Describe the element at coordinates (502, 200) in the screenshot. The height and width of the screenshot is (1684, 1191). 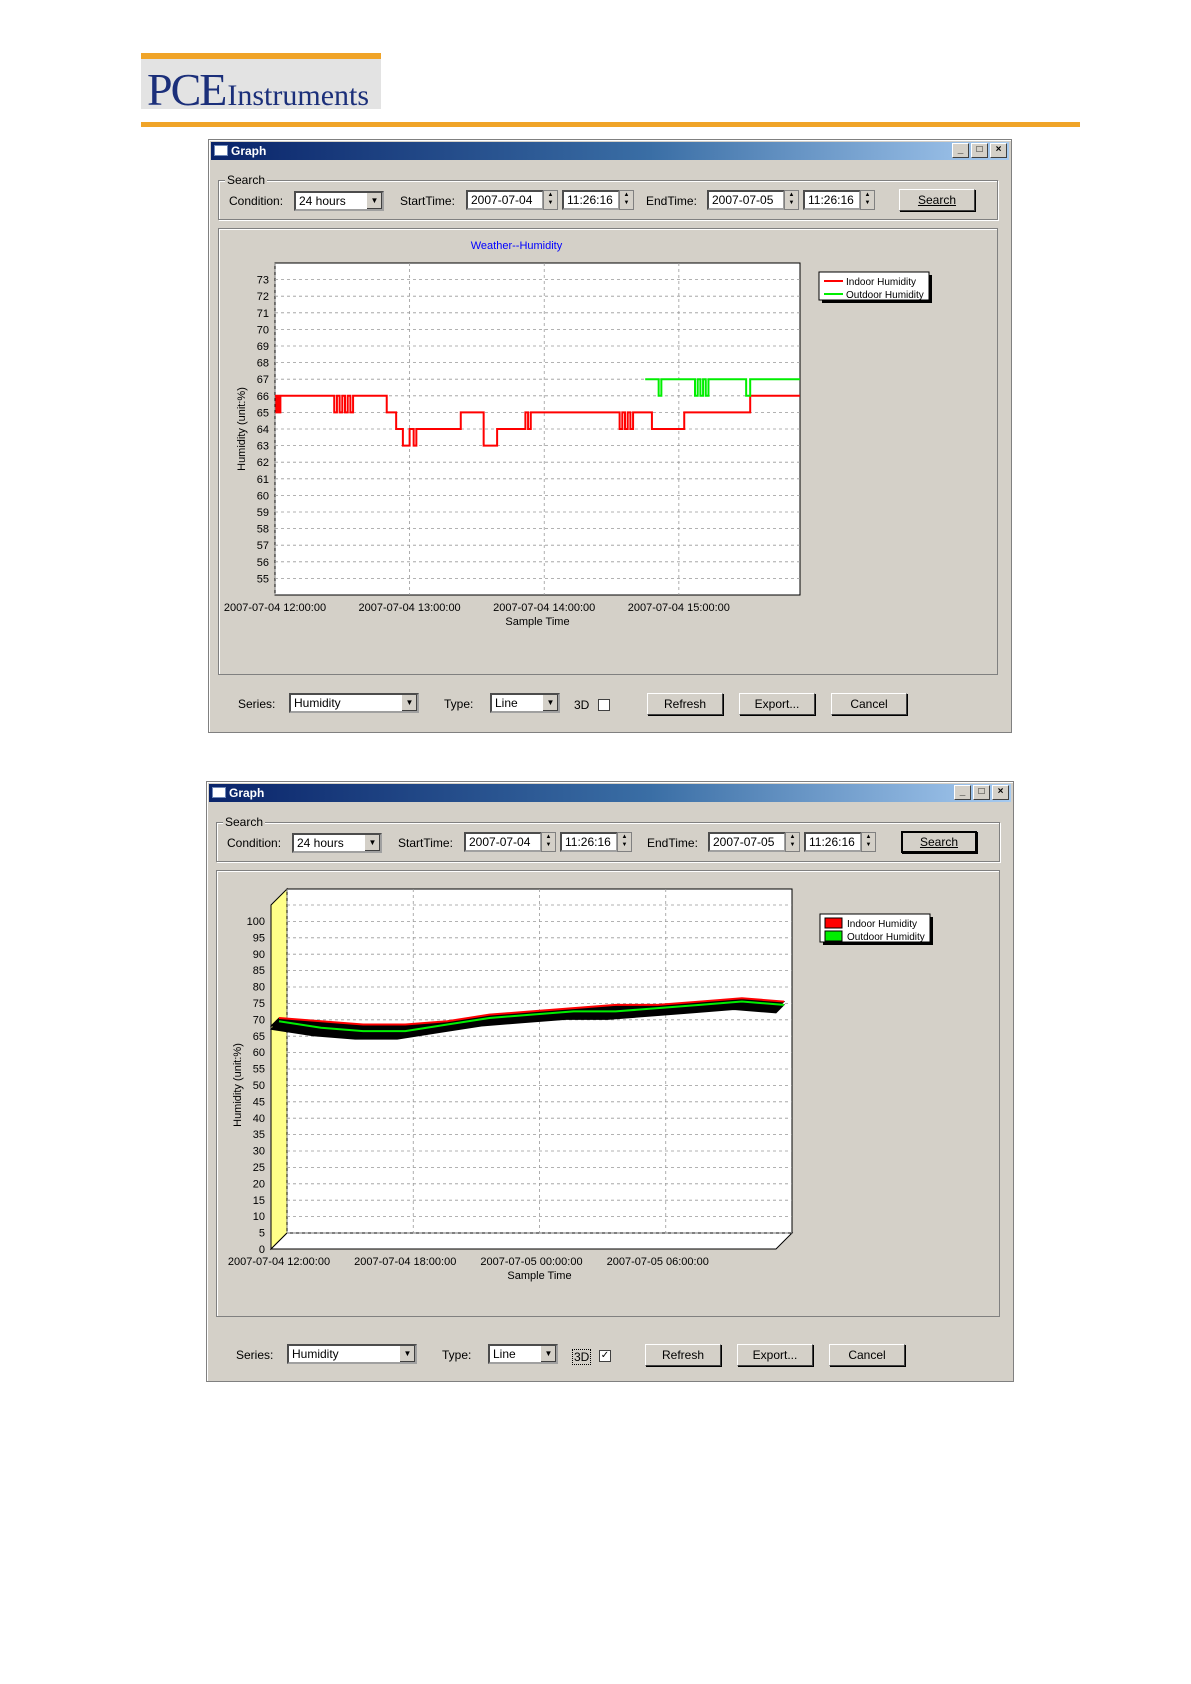
I see `start-date-value: 2007-07-04` at that location.